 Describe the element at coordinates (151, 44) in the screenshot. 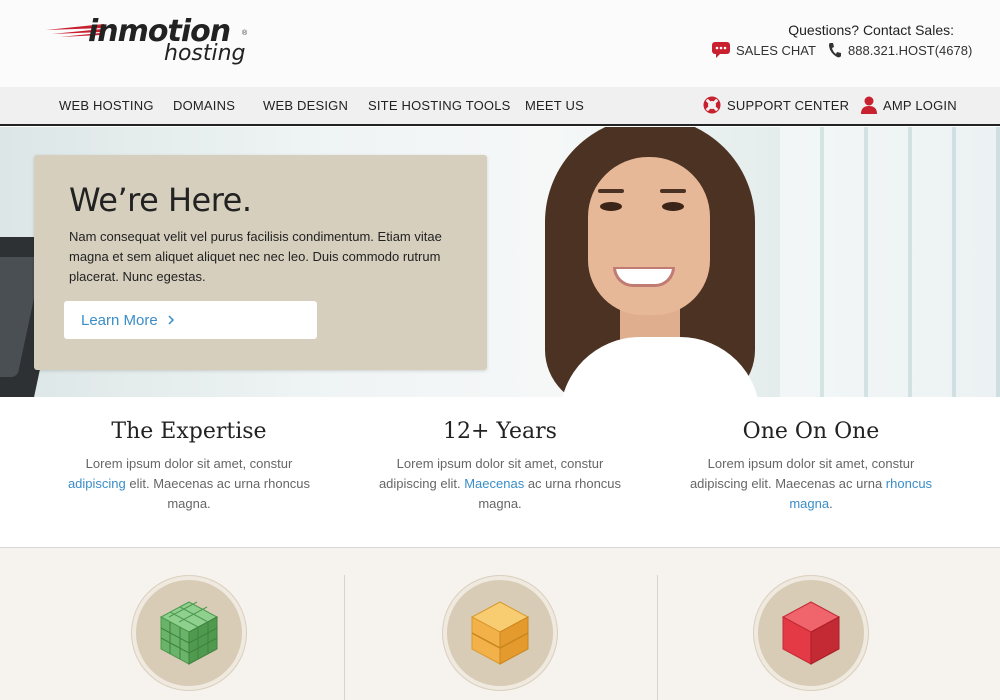

I see `inmotion-logo: inmotion ® hosting` at that location.